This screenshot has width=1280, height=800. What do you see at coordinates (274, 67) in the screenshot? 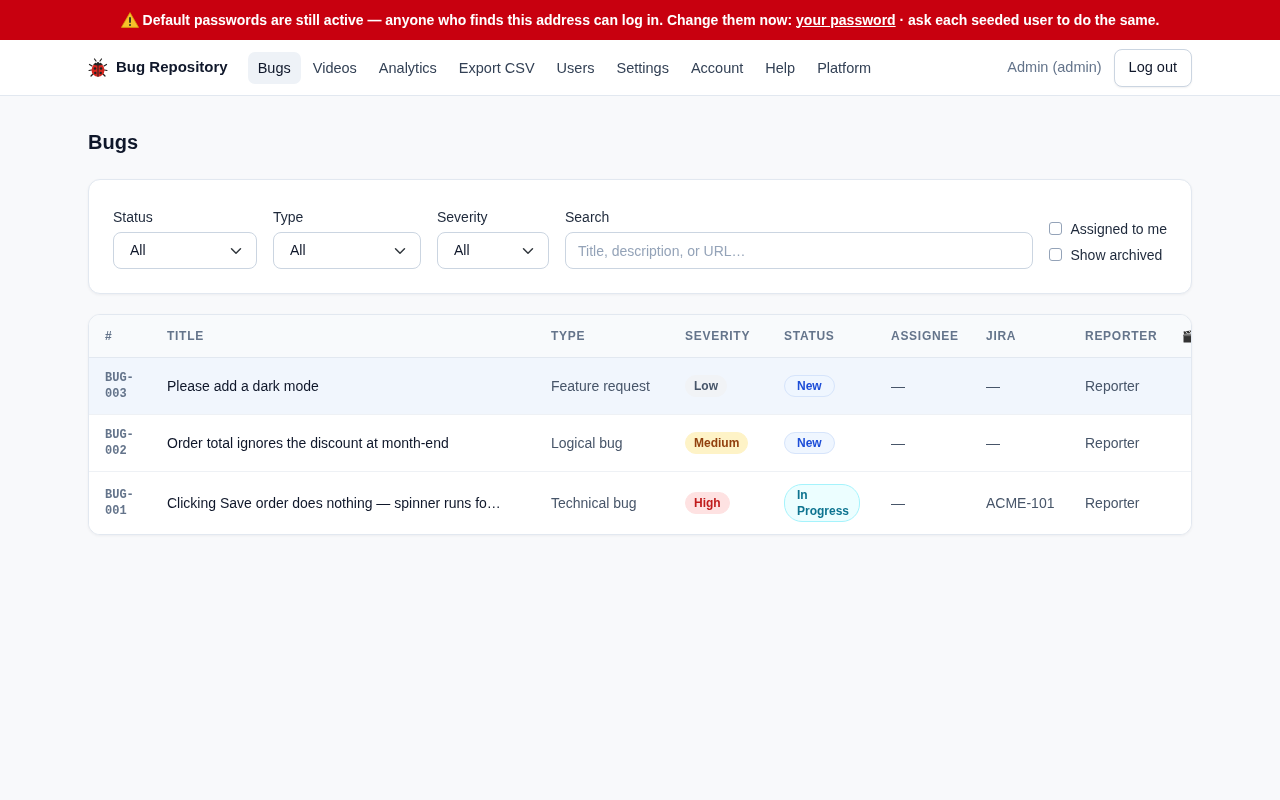
I see `nav-link: Bugs` at bounding box center [274, 67].